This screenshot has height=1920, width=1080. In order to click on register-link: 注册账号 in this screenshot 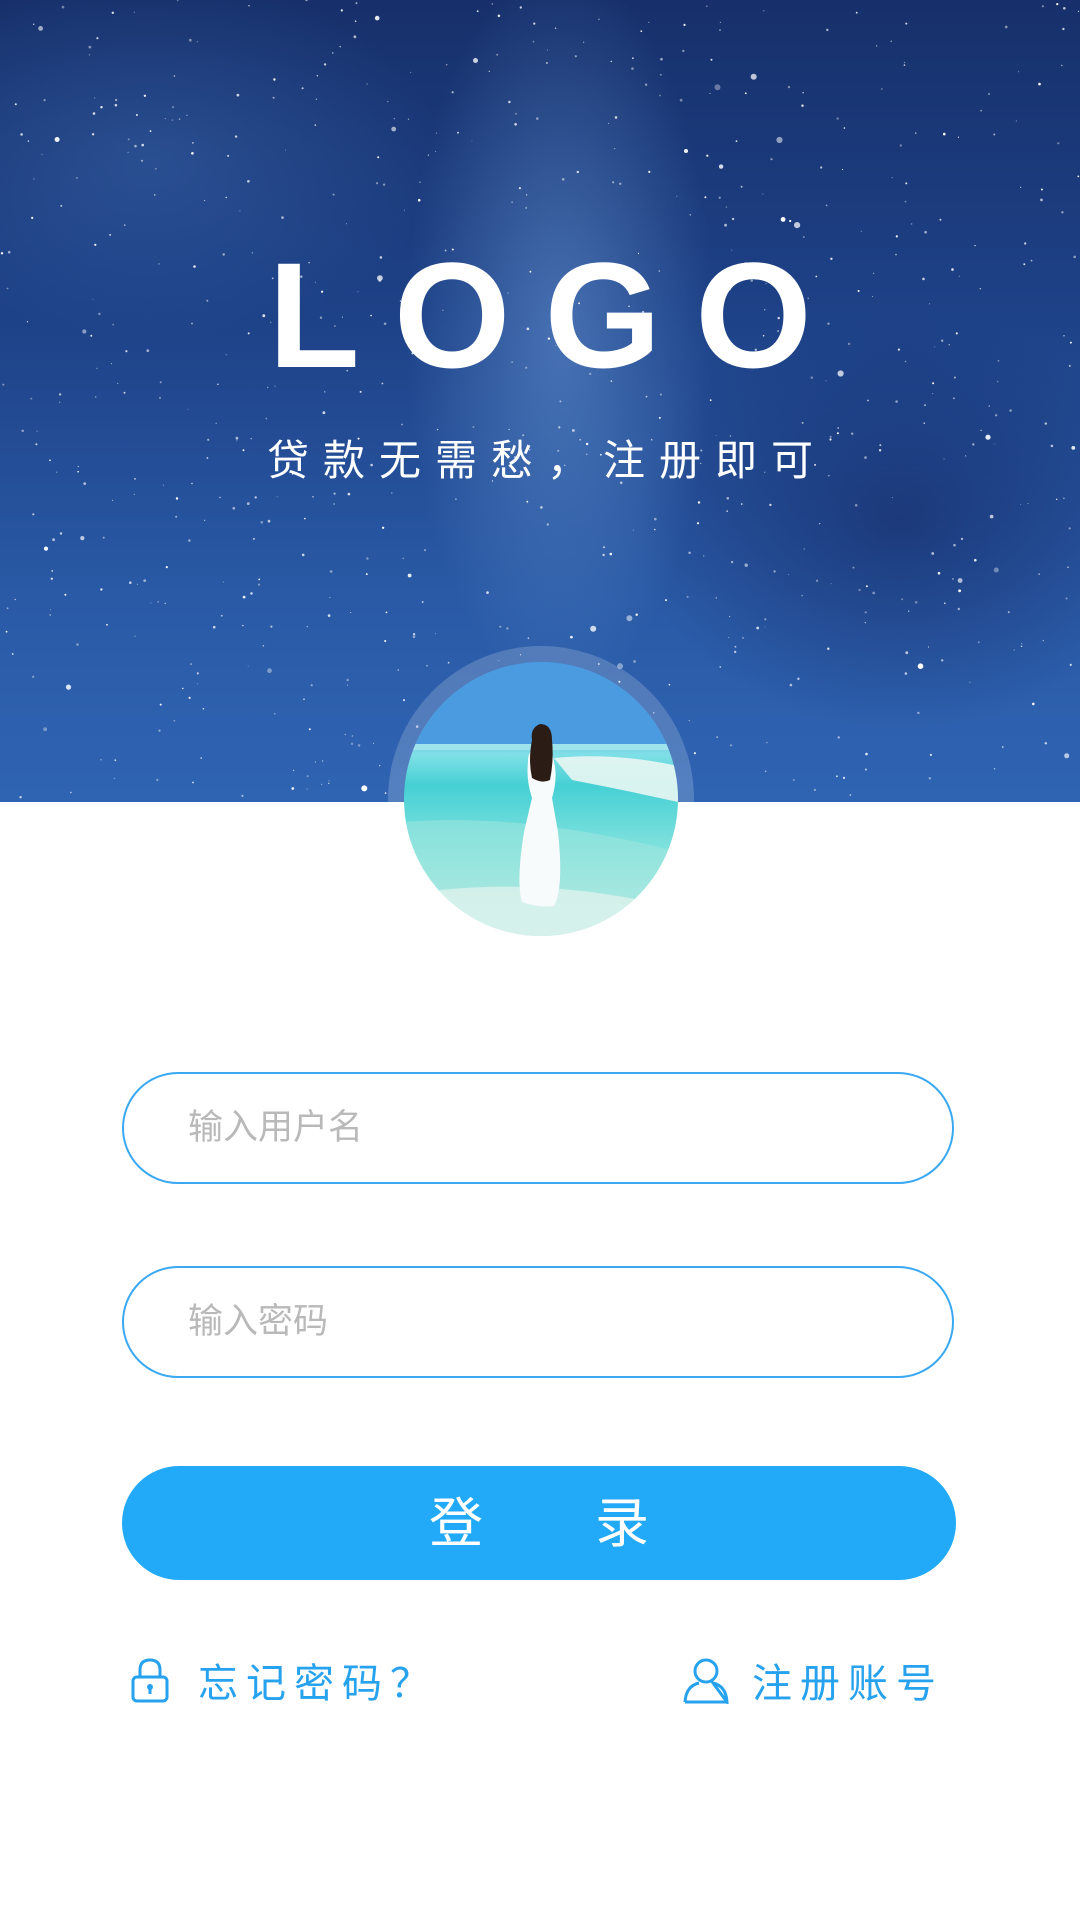, I will do `click(813, 1680)`.